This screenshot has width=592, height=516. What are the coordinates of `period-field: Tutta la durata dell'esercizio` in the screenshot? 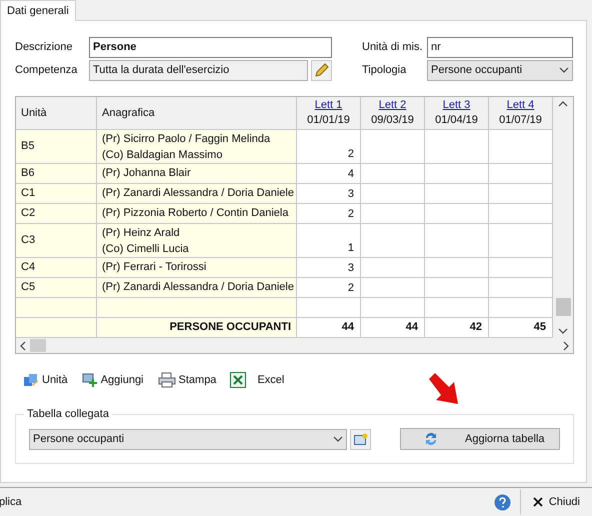 It's located at (198, 70).